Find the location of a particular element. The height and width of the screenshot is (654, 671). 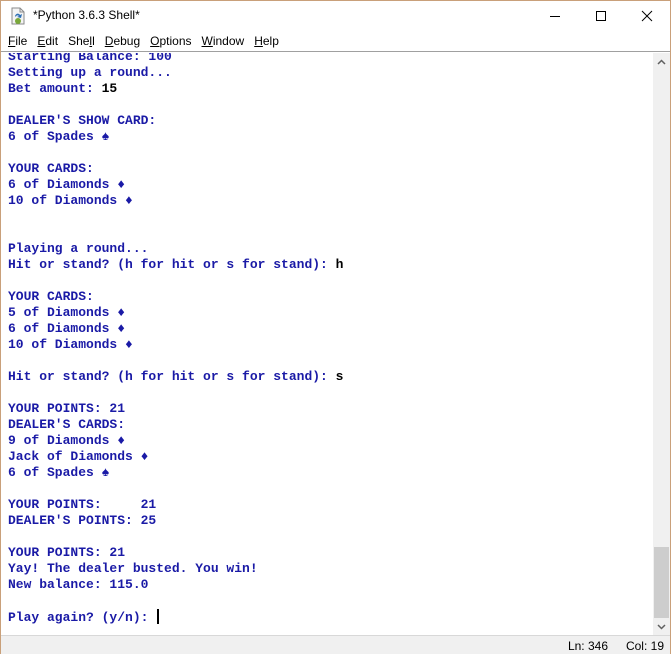

line-number: Ln: 346 is located at coordinates (587, 646).